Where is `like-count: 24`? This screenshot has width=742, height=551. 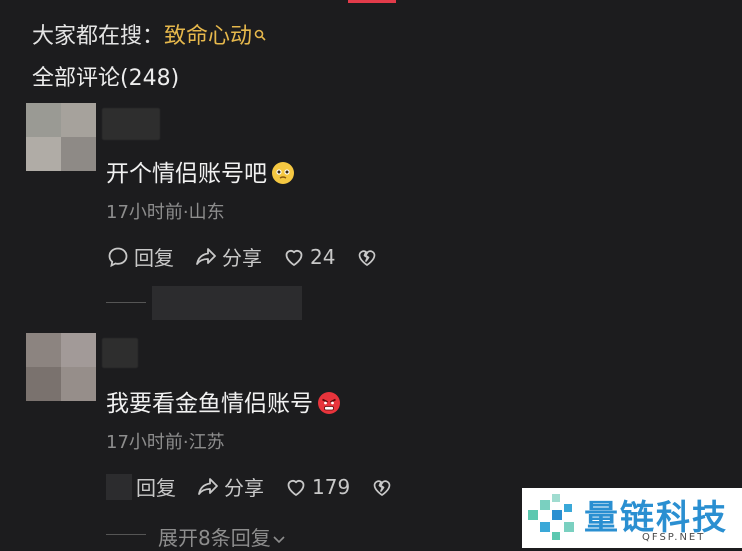 like-count: 24 is located at coordinates (323, 256).